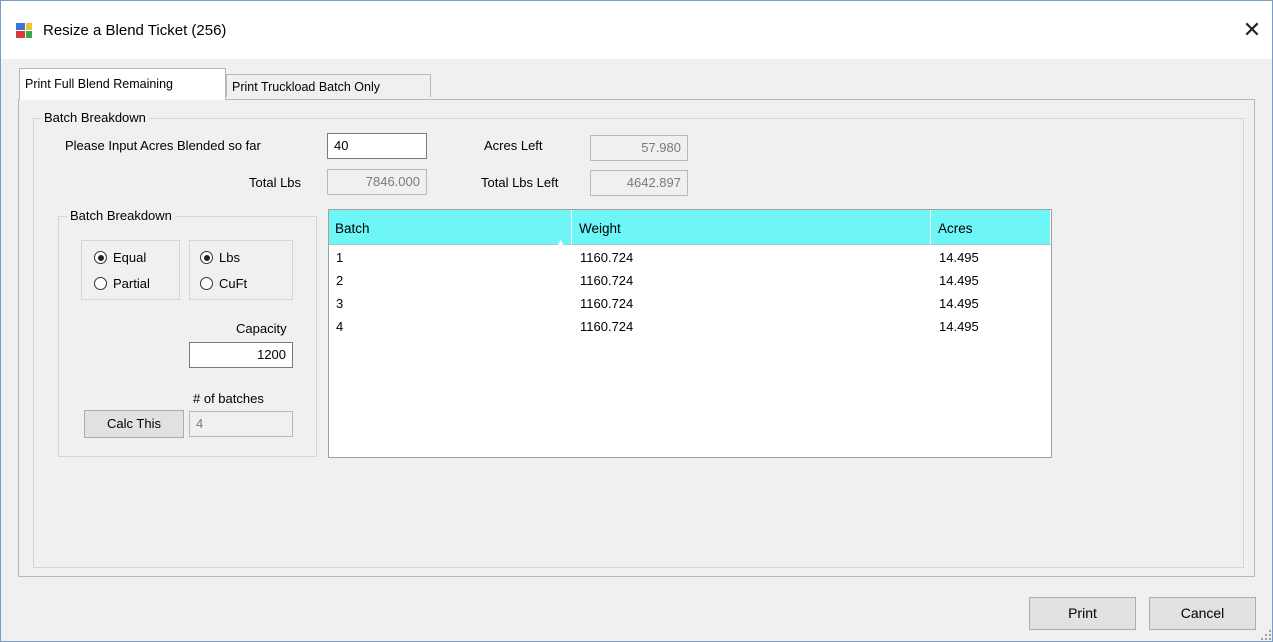  I want to click on radio-partial-button, so click(100, 283).